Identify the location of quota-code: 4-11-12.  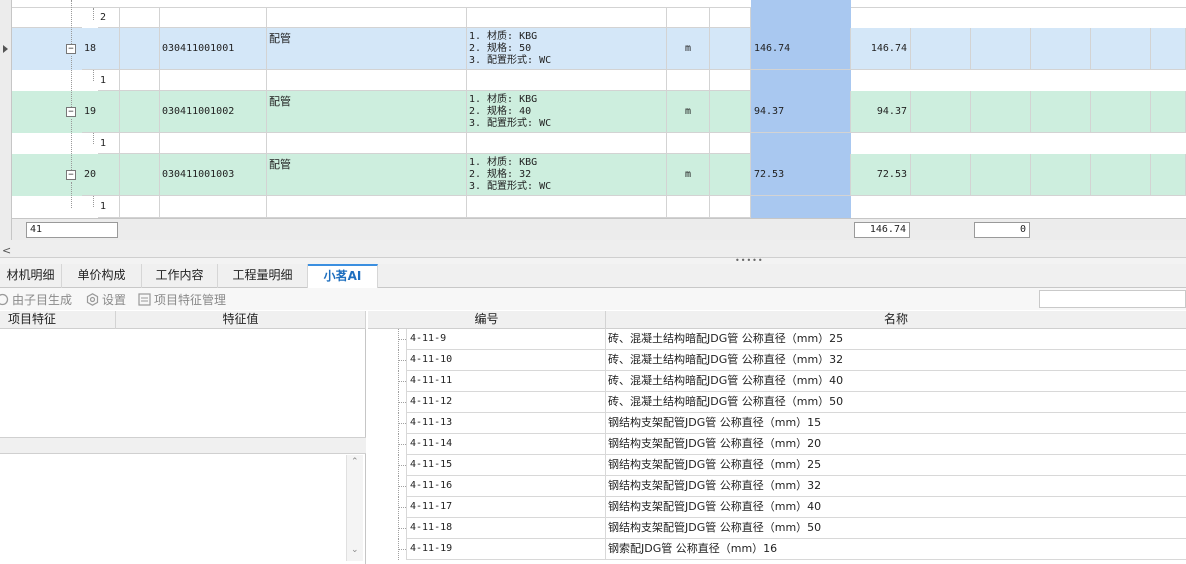
(506, 402).